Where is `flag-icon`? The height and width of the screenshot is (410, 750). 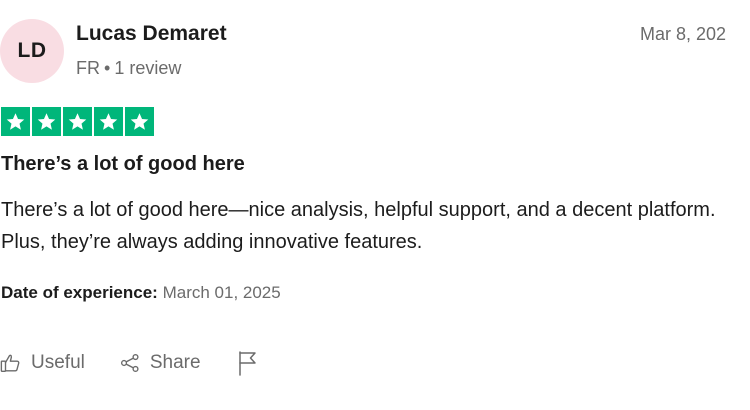 flag-icon is located at coordinates (248, 363).